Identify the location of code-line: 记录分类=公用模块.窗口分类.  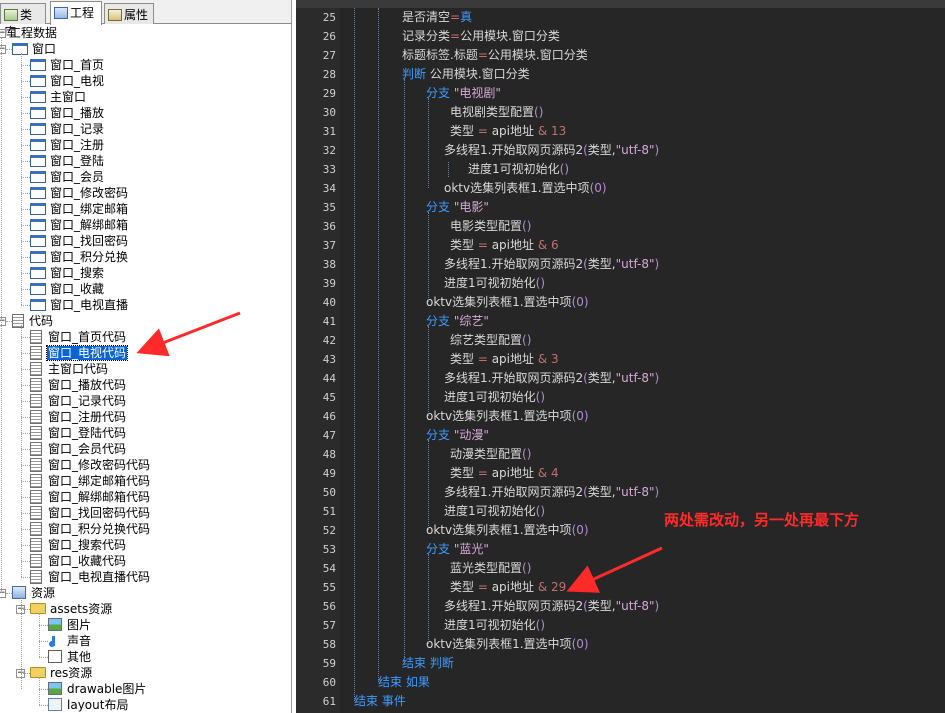
(481, 36).